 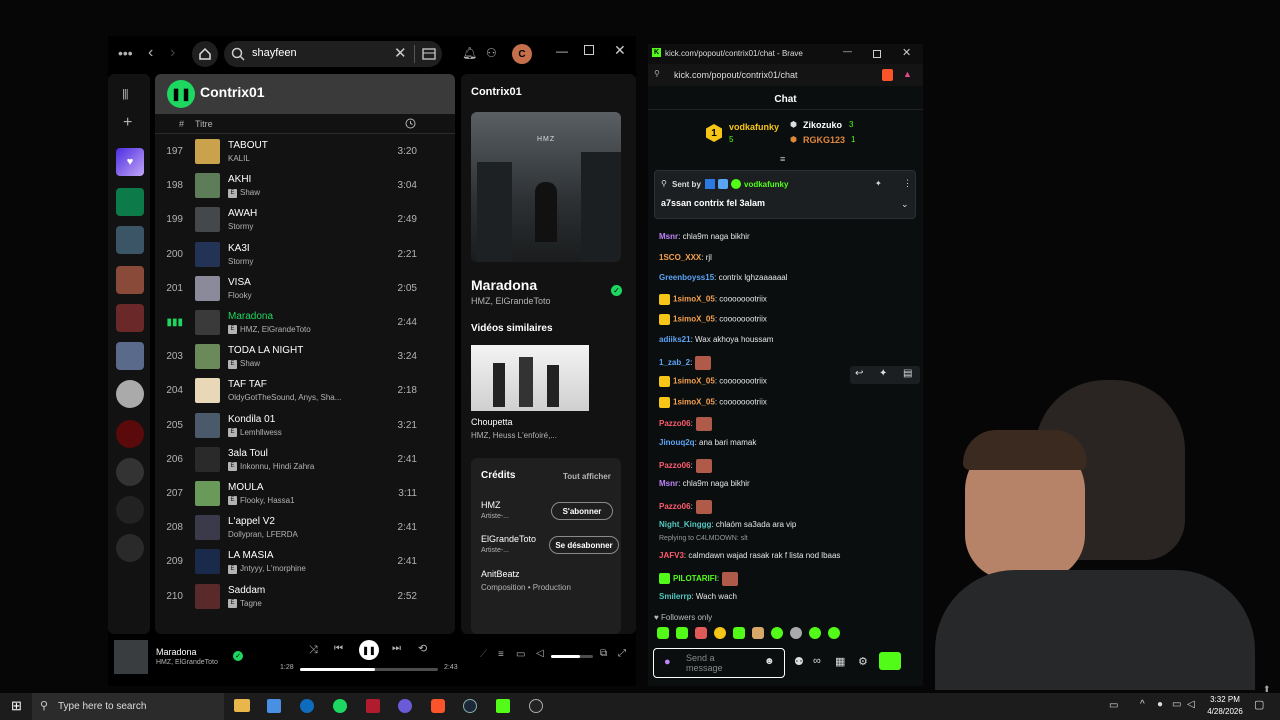 I want to click on progress-bar, so click(x=369, y=669).